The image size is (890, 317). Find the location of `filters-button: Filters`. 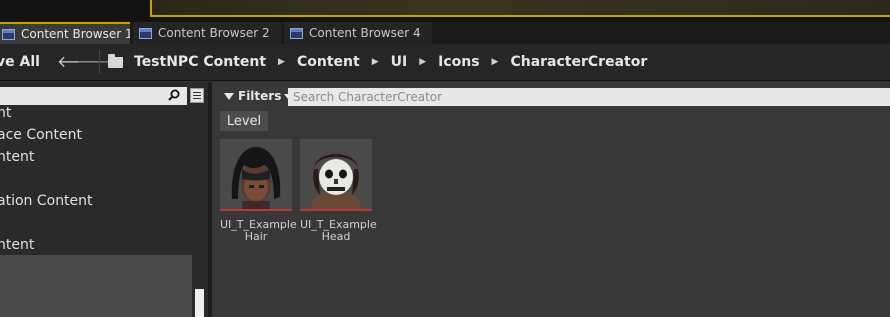

filters-button: Filters is located at coordinates (258, 96).